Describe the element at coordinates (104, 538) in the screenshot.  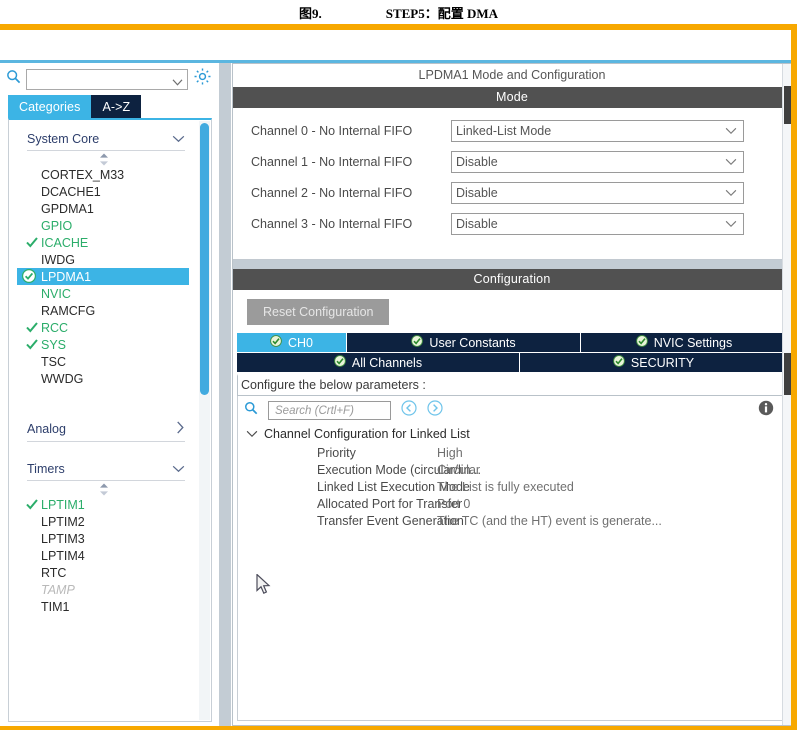
I see `tree-item-lptim3: LPTIM3` at that location.